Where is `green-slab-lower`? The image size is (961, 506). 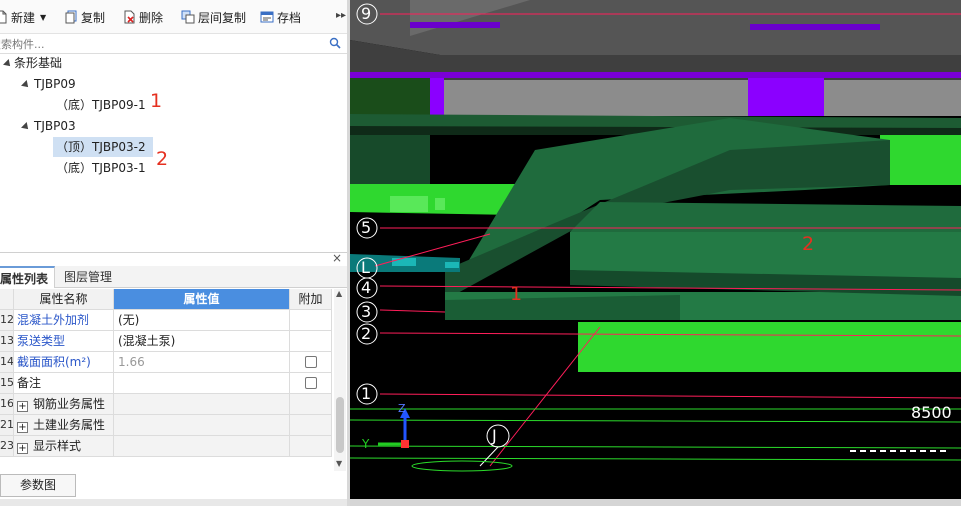 green-slab-lower is located at coordinates (769, 347).